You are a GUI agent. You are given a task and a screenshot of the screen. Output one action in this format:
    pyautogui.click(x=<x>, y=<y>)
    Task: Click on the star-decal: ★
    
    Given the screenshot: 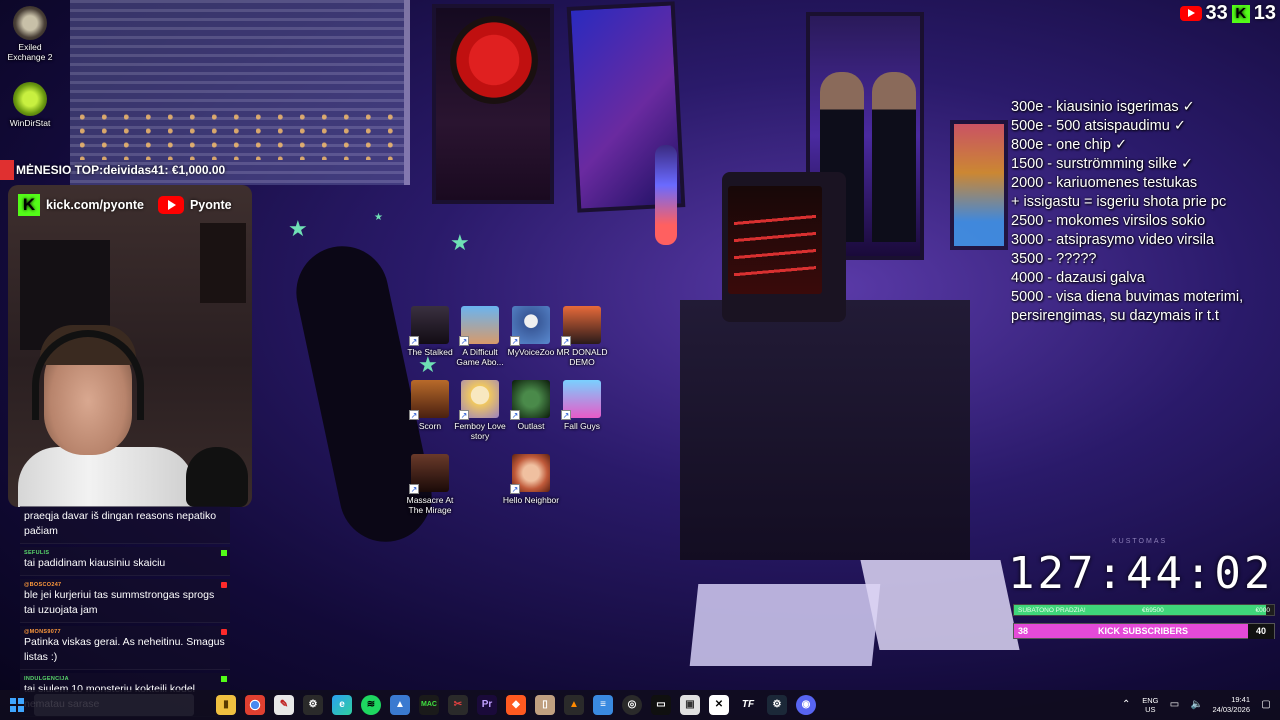 What is the action you would take?
    pyautogui.click(x=460, y=242)
    